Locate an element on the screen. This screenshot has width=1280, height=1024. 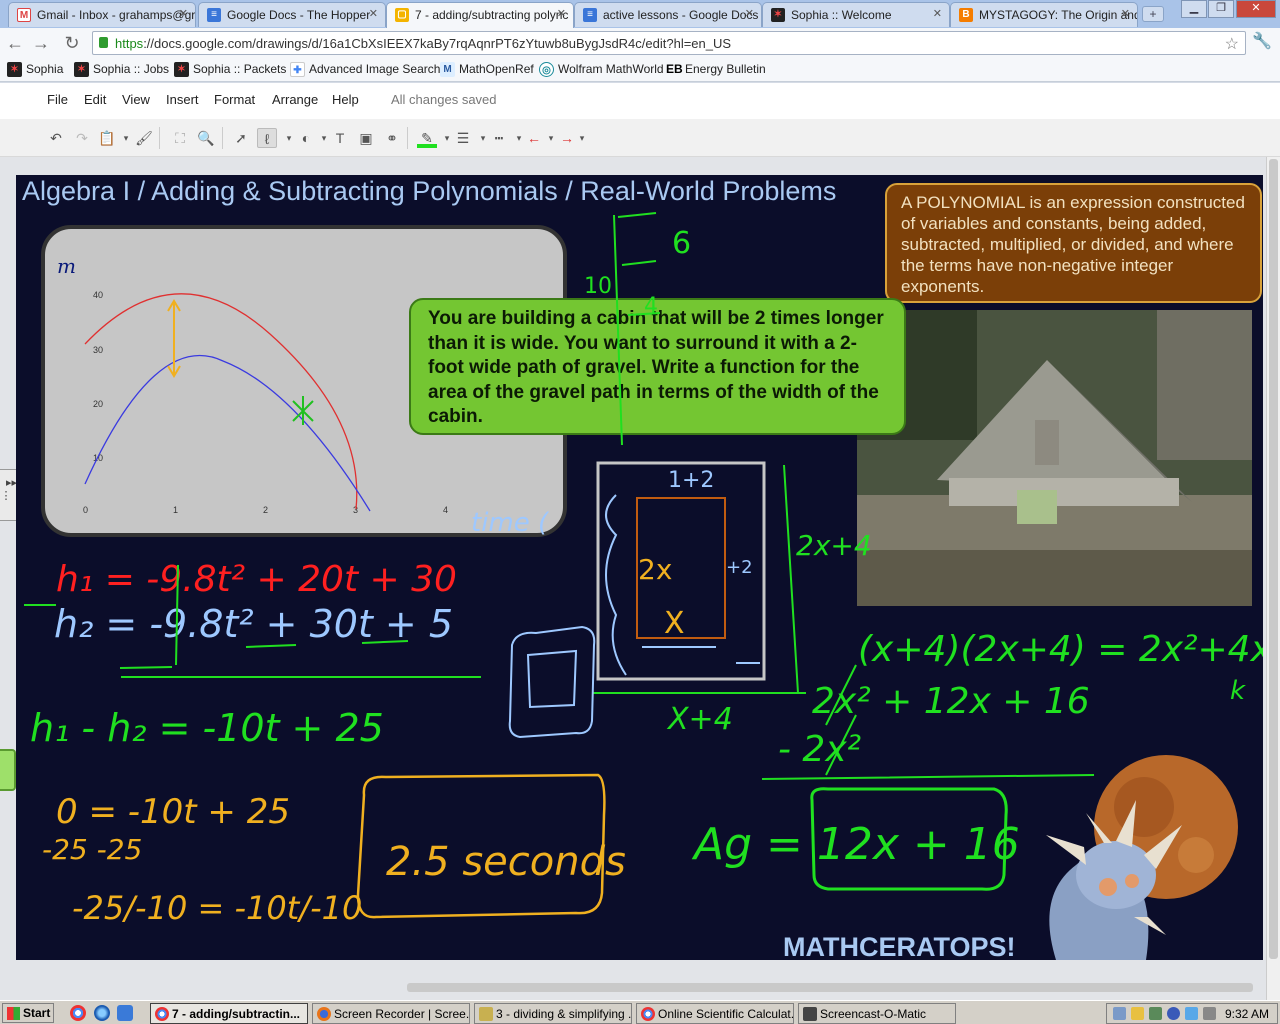
forward-icon: → is located at coordinates (41, 43).